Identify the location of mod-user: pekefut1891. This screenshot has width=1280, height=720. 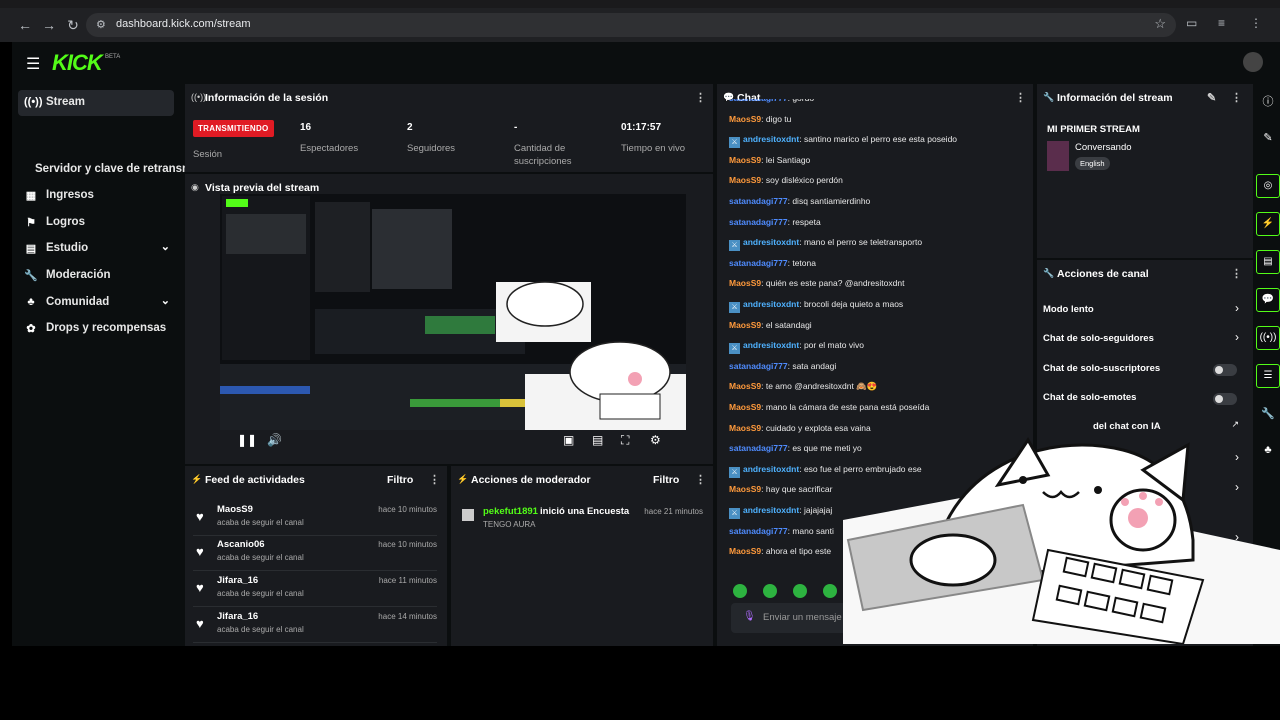
(510, 511).